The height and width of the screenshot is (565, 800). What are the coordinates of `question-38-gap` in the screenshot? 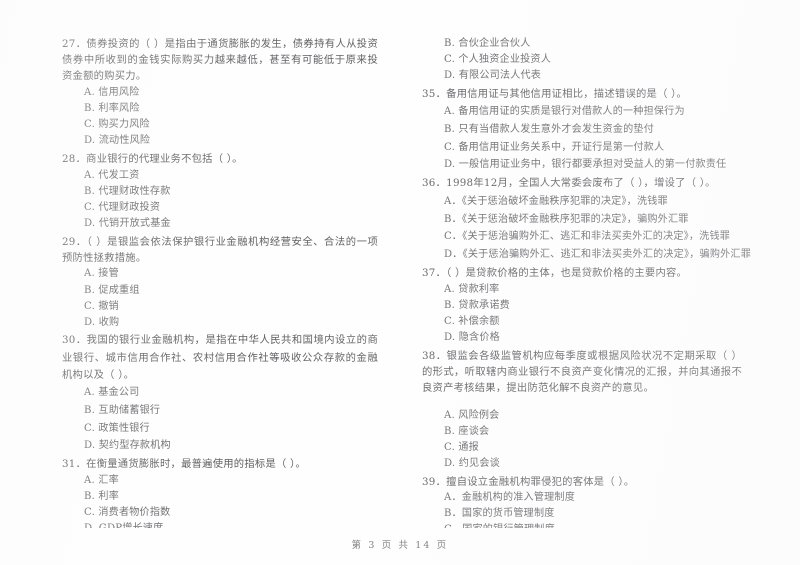 It's located at (582, 402).